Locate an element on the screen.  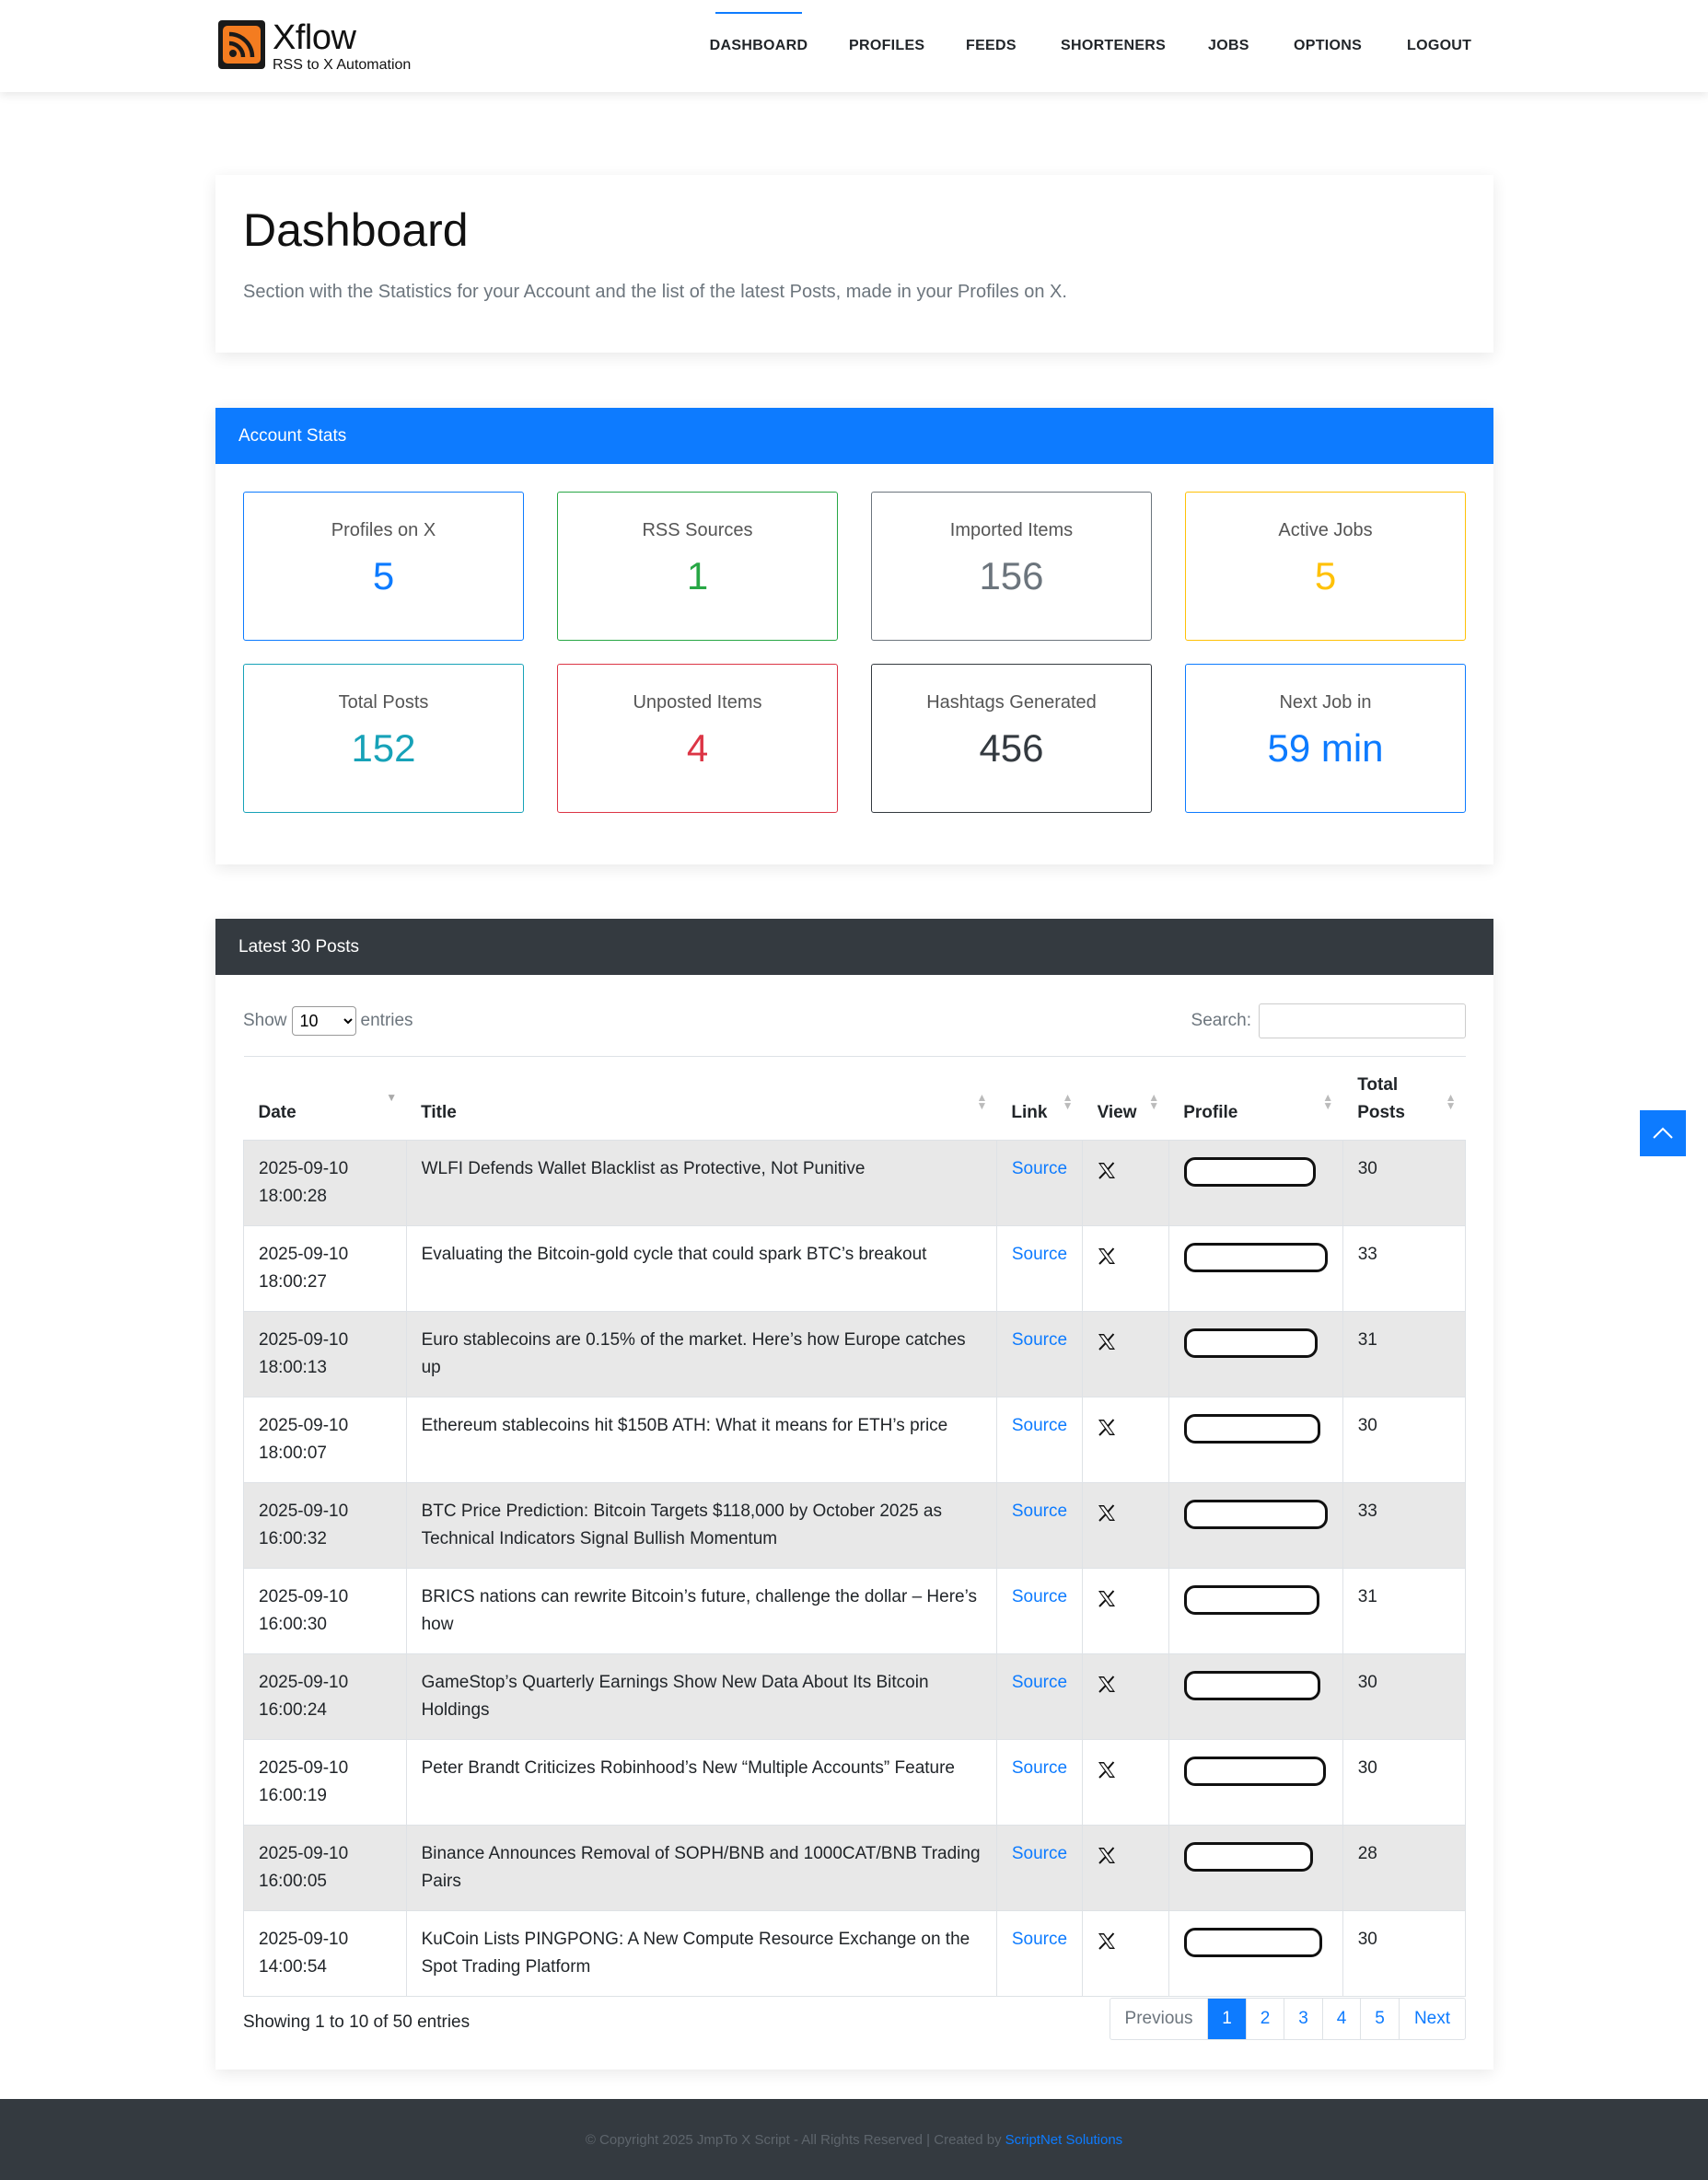
stat-next-job: Next Job in 59 min is located at coordinates (1325, 738).